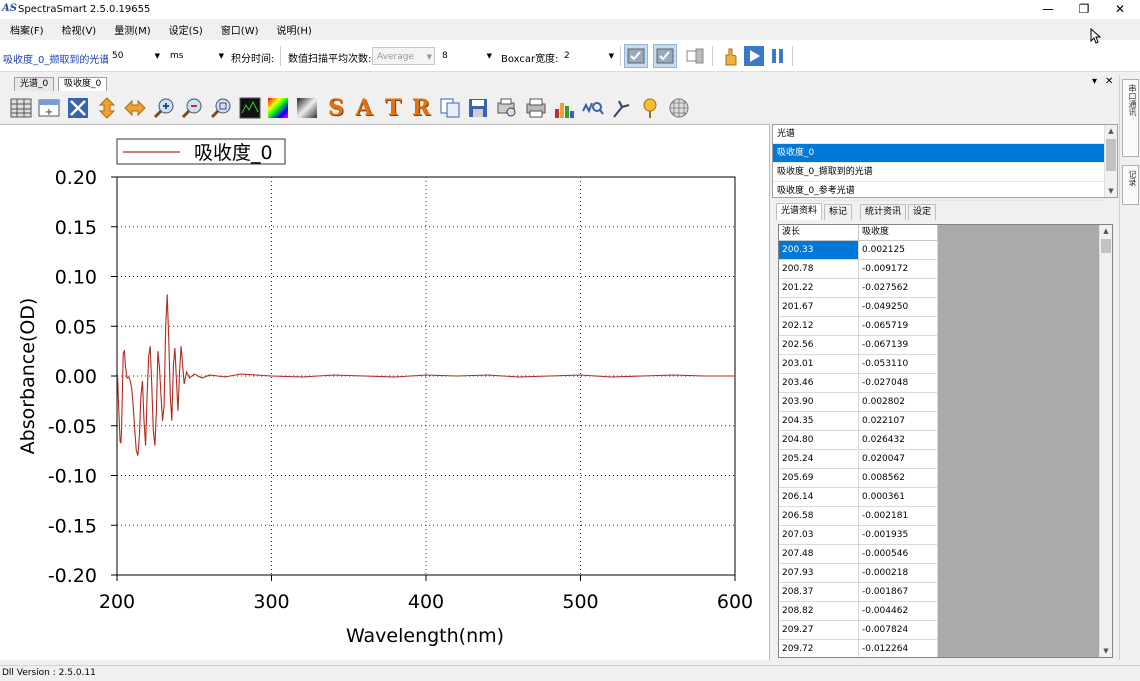 Image resolution: width=1140 pixels, height=681 pixels. Describe the element at coordinates (196, 56) in the screenshot. I see `integration-unit-combo: ms ▼` at that location.